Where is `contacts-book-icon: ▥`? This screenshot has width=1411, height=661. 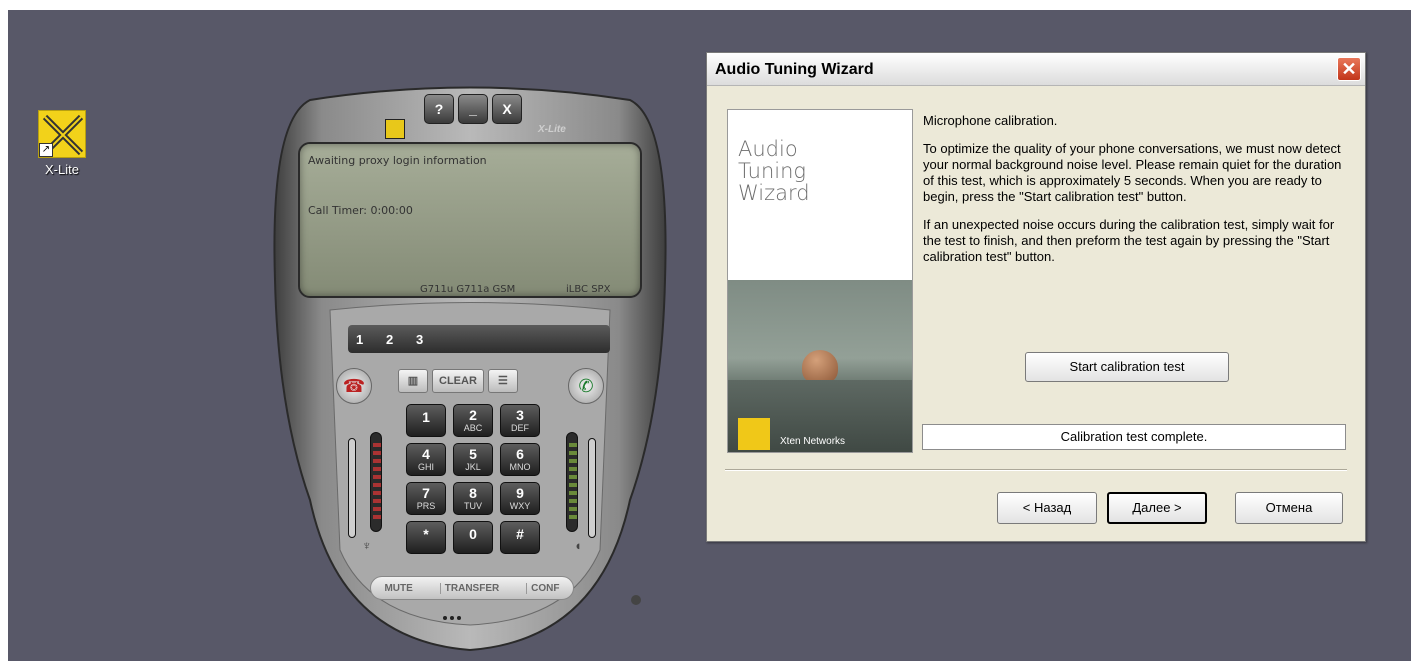 contacts-book-icon: ▥ is located at coordinates (413, 381).